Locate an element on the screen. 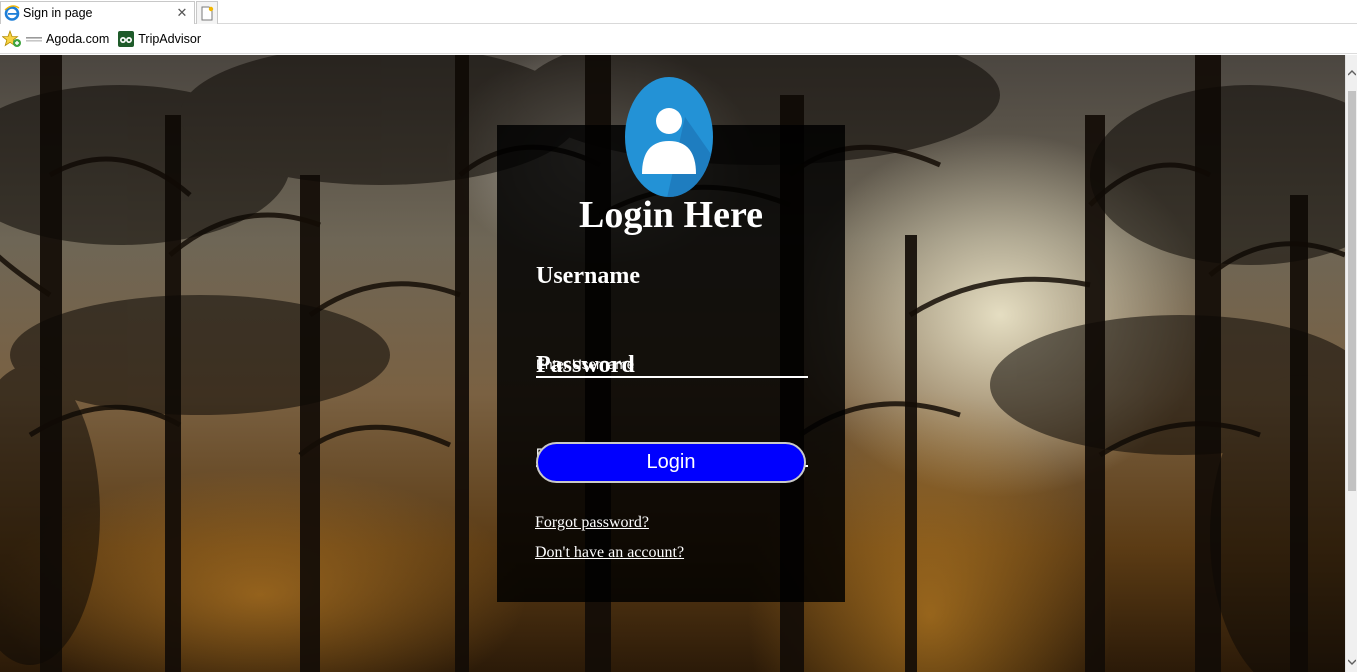 This screenshot has height=672, width=1357. tab-title: Sign in page is located at coordinates (58, 13).